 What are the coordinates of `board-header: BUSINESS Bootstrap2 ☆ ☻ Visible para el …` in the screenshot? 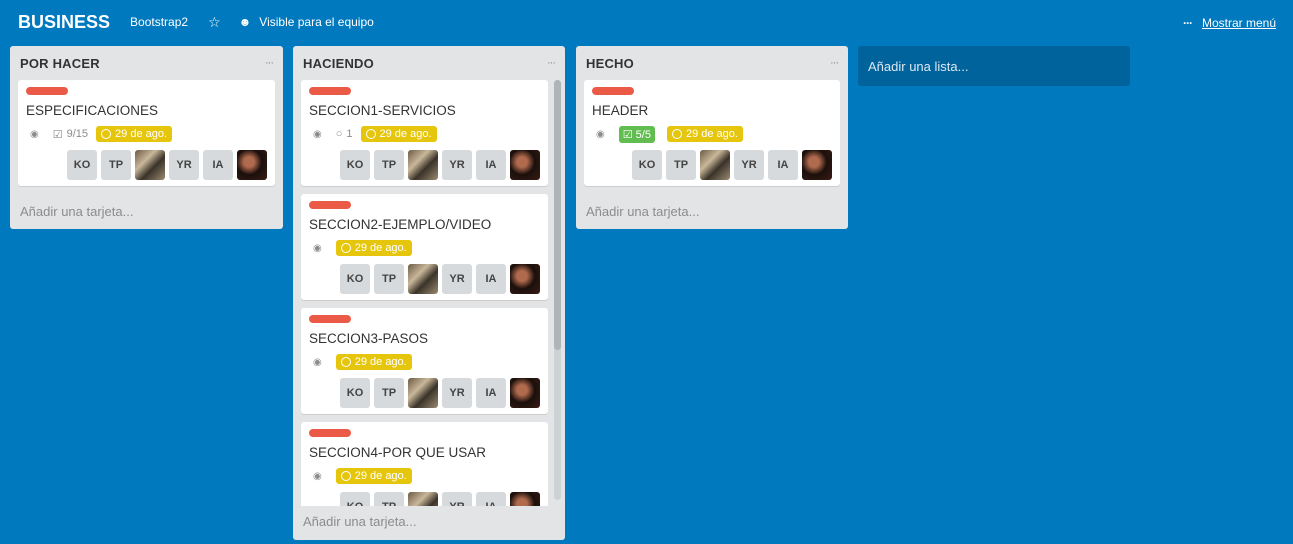 It's located at (646, 22).